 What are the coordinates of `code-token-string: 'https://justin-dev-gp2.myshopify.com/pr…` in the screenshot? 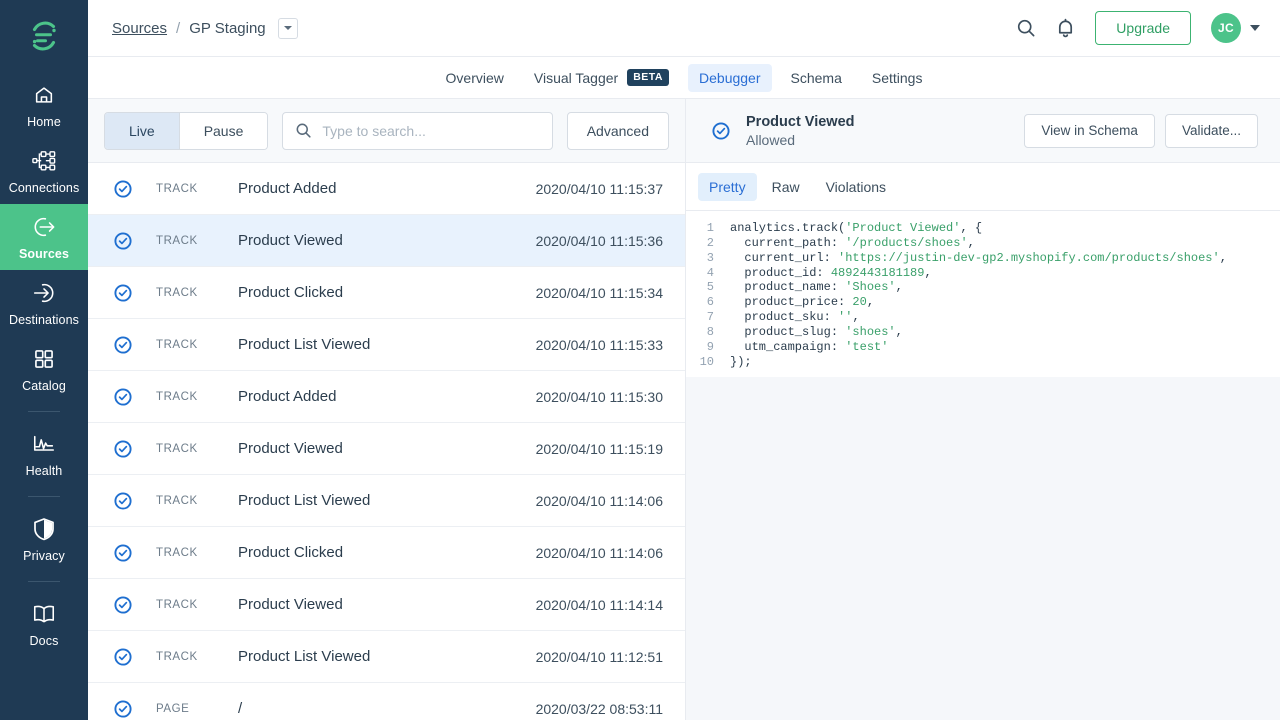 It's located at (1029, 257).